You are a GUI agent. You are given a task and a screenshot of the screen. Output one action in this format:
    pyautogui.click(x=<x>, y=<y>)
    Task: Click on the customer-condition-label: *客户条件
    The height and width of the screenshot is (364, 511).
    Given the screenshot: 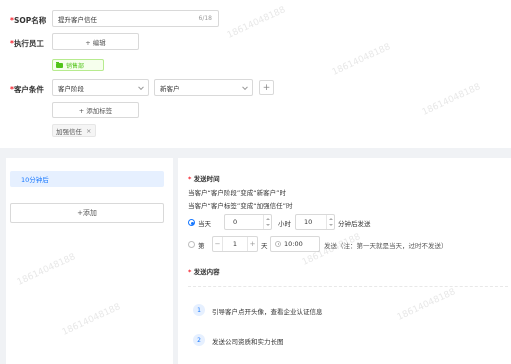 What is the action you would take?
    pyautogui.click(x=27, y=89)
    